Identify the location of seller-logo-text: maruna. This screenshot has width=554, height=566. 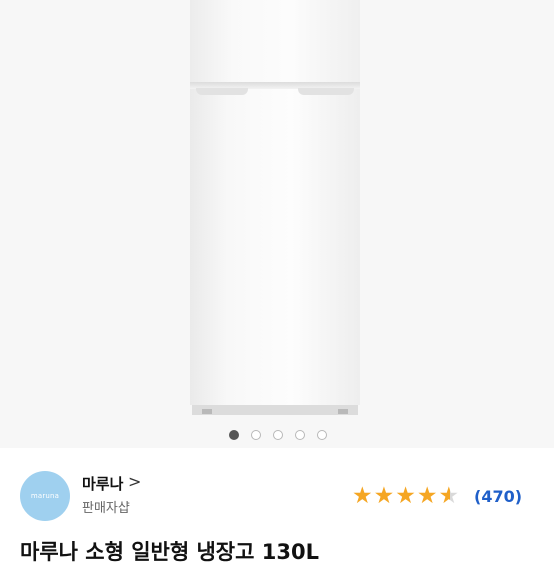
(45, 496).